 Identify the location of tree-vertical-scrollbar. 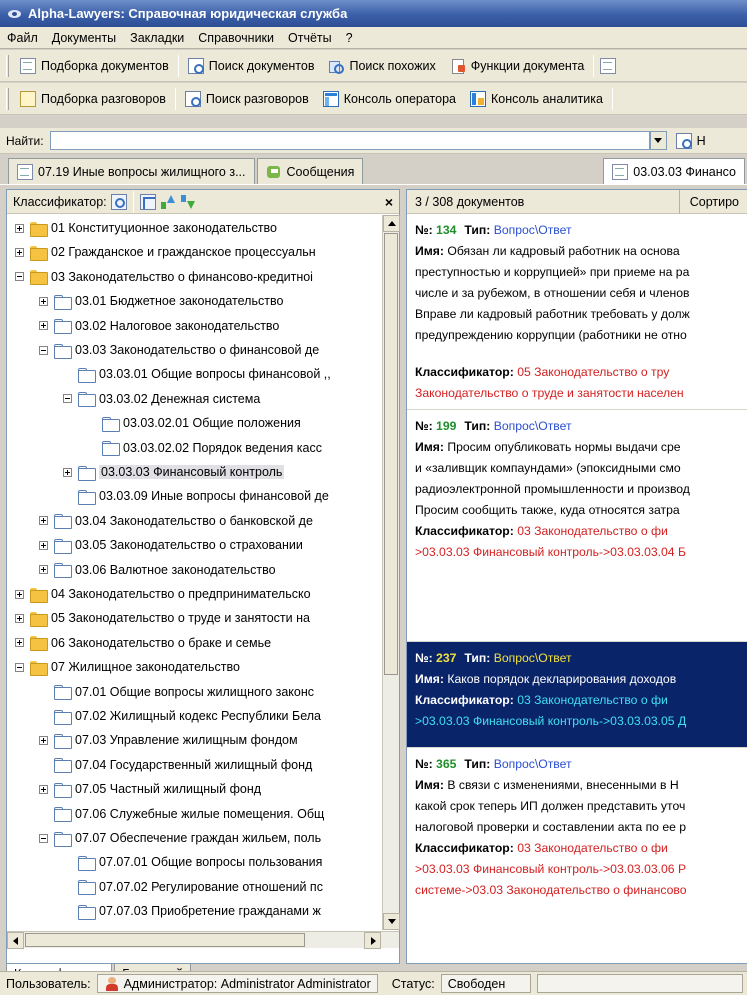
(391, 572).